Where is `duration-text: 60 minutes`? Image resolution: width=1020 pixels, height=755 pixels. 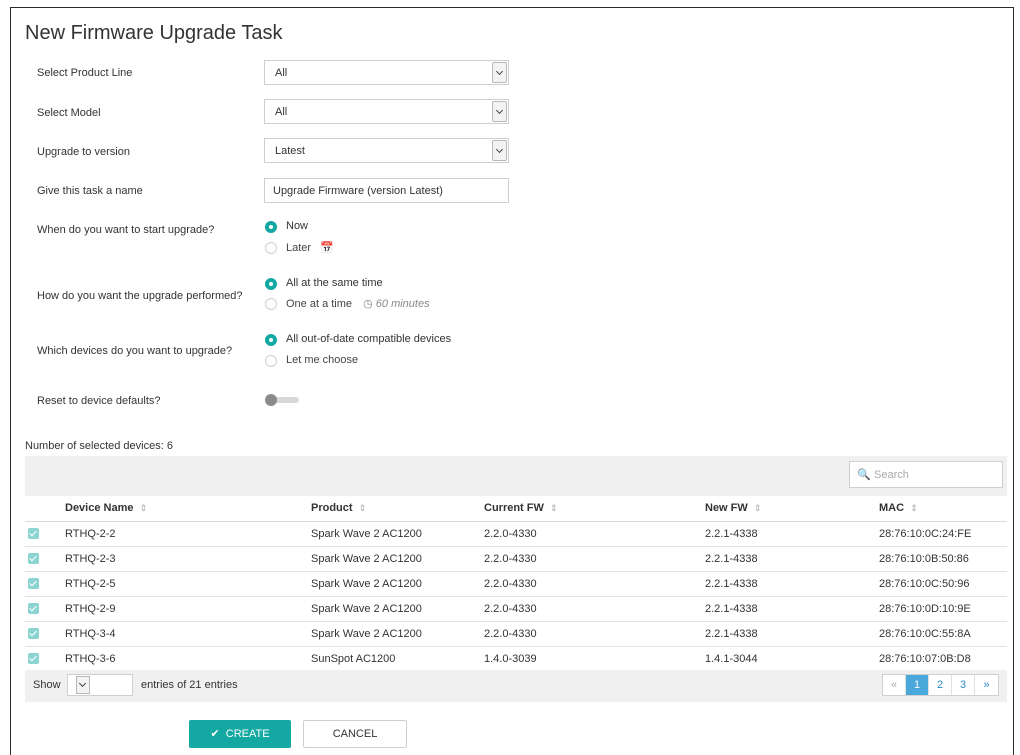 duration-text: 60 minutes is located at coordinates (402, 304).